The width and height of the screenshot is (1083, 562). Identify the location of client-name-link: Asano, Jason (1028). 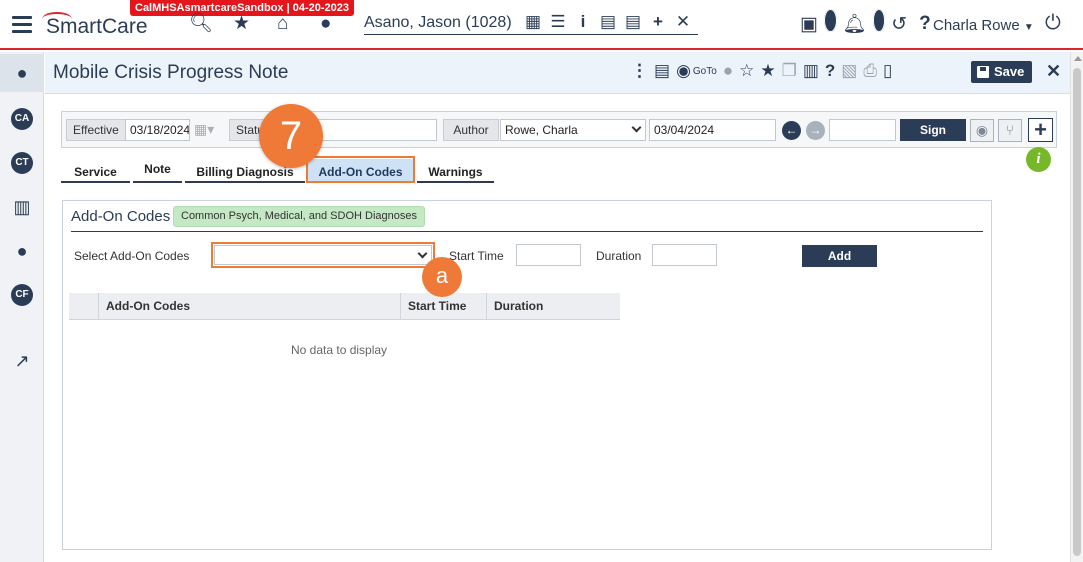
(438, 23).